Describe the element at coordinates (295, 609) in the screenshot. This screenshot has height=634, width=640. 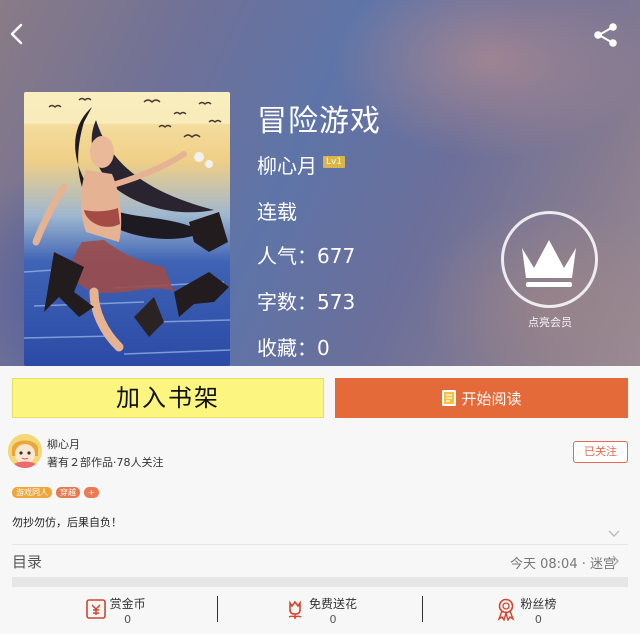
I see `flower-icon` at that location.